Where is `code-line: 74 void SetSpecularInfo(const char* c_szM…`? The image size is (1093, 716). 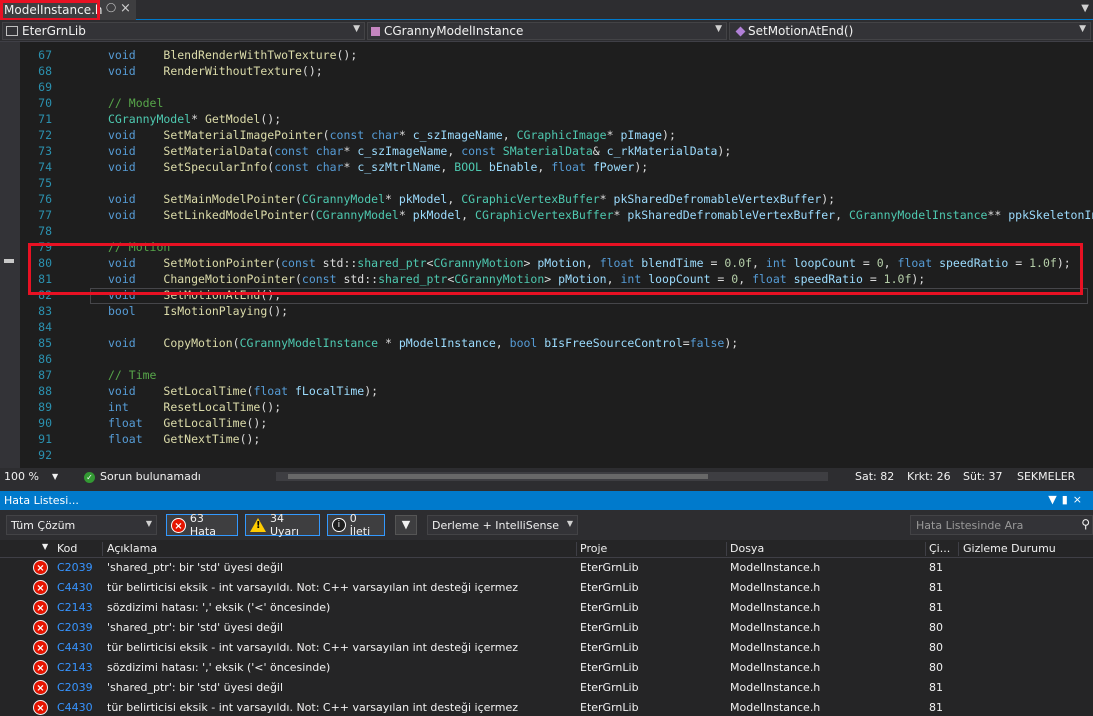
code-line: 74 void SetSpecularInfo(const char* c_szM… is located at coordinates (546, 167).